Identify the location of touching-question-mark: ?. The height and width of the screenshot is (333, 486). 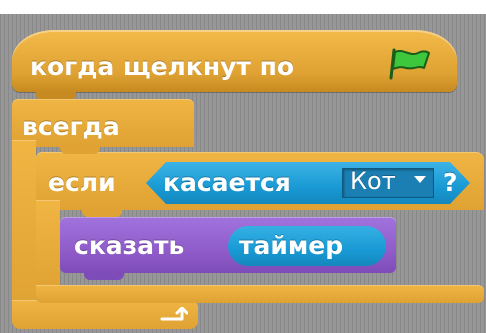
(450, 182).